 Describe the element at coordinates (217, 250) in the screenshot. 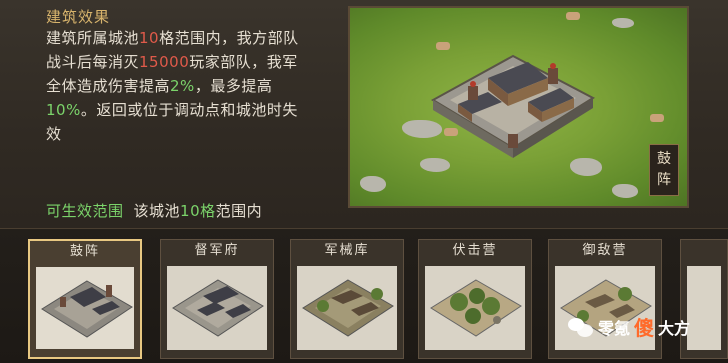

I see `building-card-label: 督军府` at that location.